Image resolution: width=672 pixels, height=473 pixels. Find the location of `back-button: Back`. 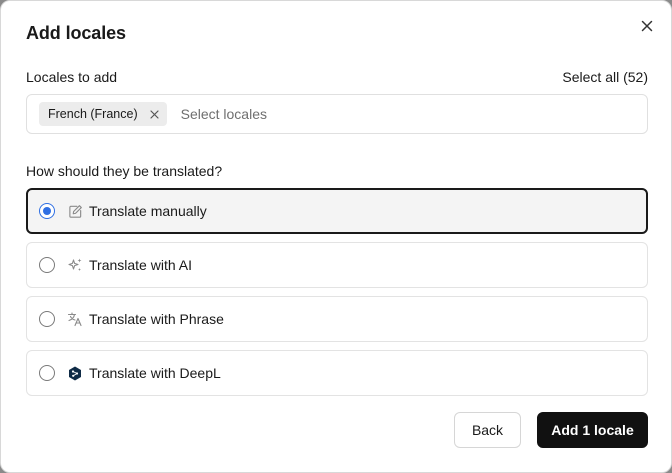

back-button: Back is located at coordinates (487, 430).